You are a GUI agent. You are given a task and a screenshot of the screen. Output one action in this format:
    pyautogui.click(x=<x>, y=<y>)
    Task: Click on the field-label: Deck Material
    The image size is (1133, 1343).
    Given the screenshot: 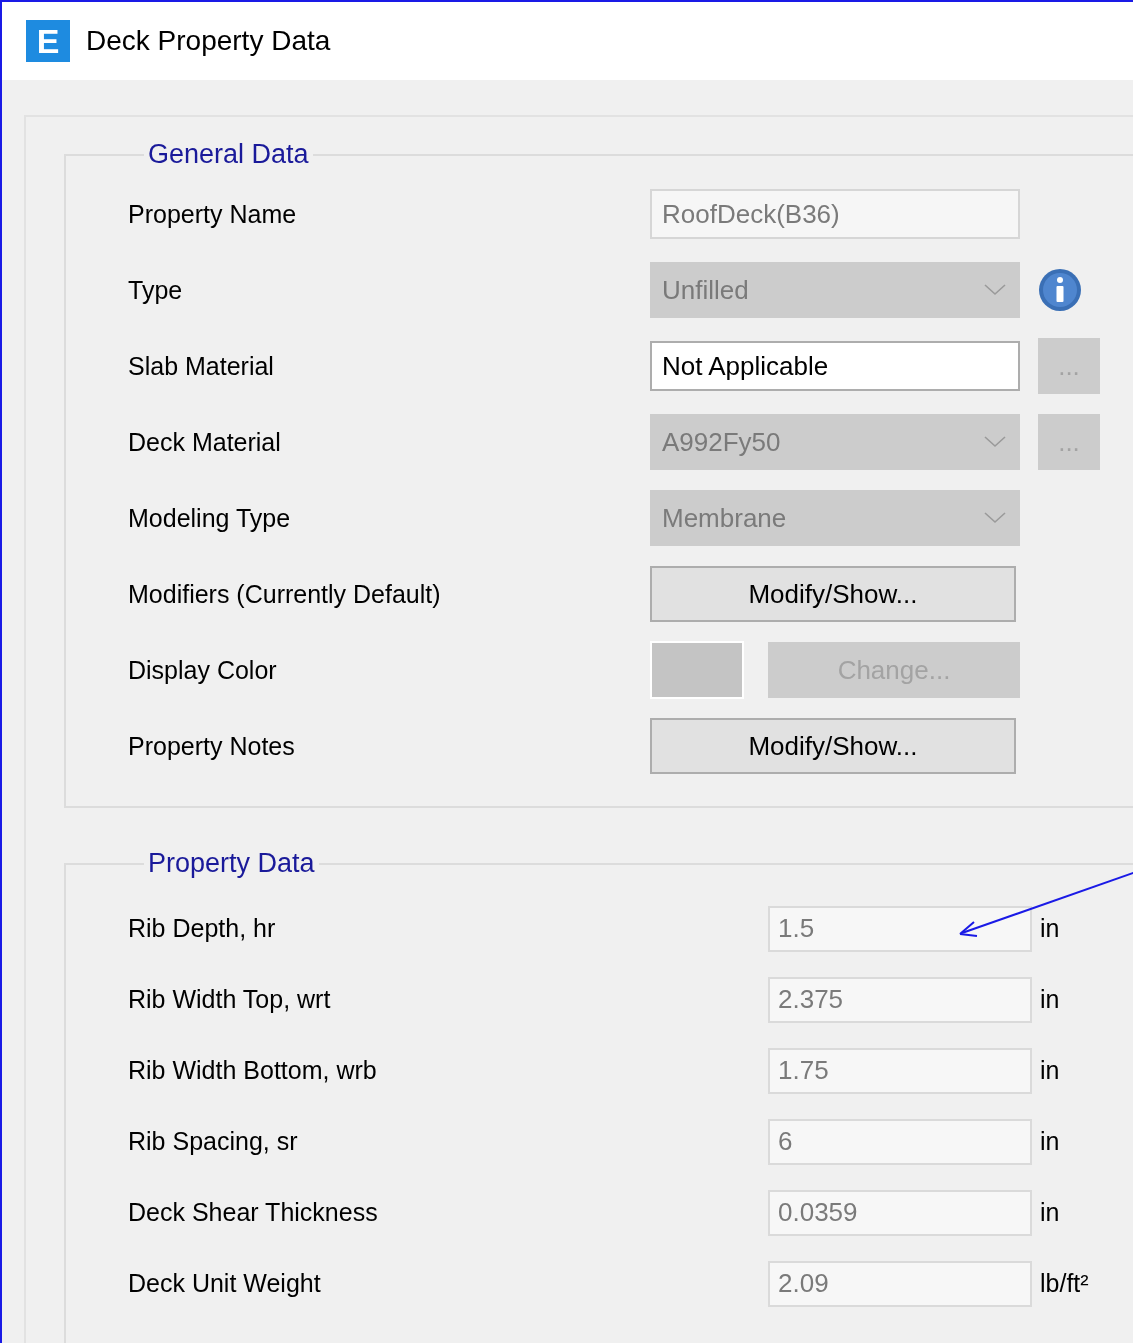 What is the action you would take?
    pyautogui.click(x=205, y=442)
    